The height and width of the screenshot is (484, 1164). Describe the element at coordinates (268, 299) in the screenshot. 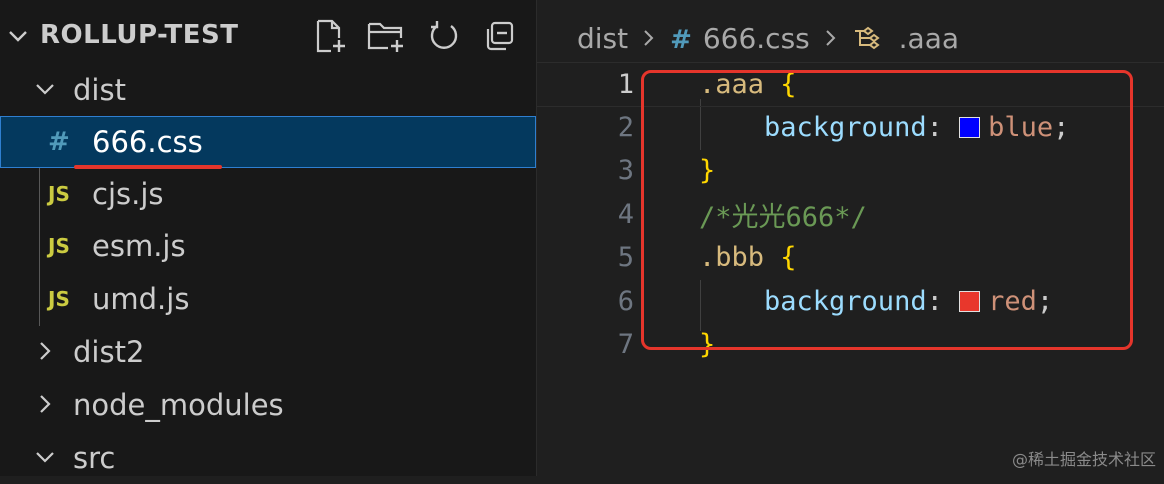

I see `tree-file-umd-js: JS umd.js` at that location.